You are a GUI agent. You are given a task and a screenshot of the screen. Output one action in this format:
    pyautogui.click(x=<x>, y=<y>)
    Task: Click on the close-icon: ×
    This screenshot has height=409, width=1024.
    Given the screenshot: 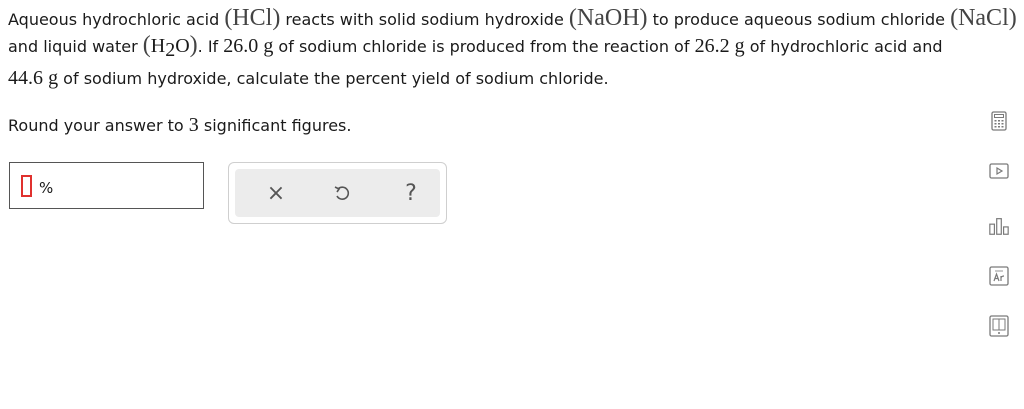 What is the action you would take?
    pyautogui.click(x=276, y=193)
    